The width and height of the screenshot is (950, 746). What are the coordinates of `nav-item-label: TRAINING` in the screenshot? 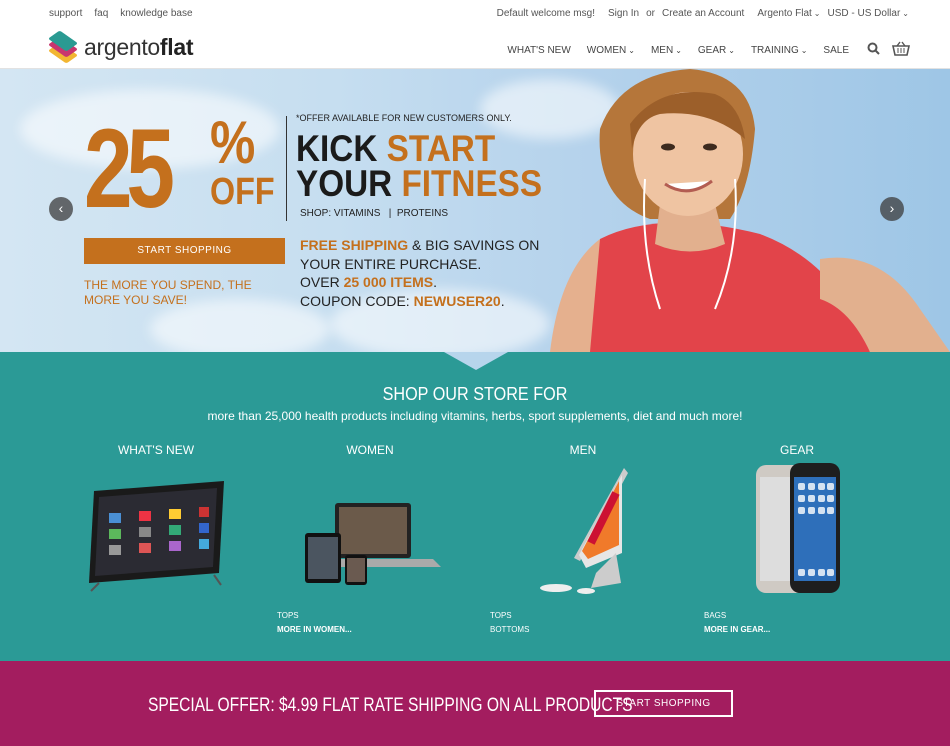 It's located at (774, 50).